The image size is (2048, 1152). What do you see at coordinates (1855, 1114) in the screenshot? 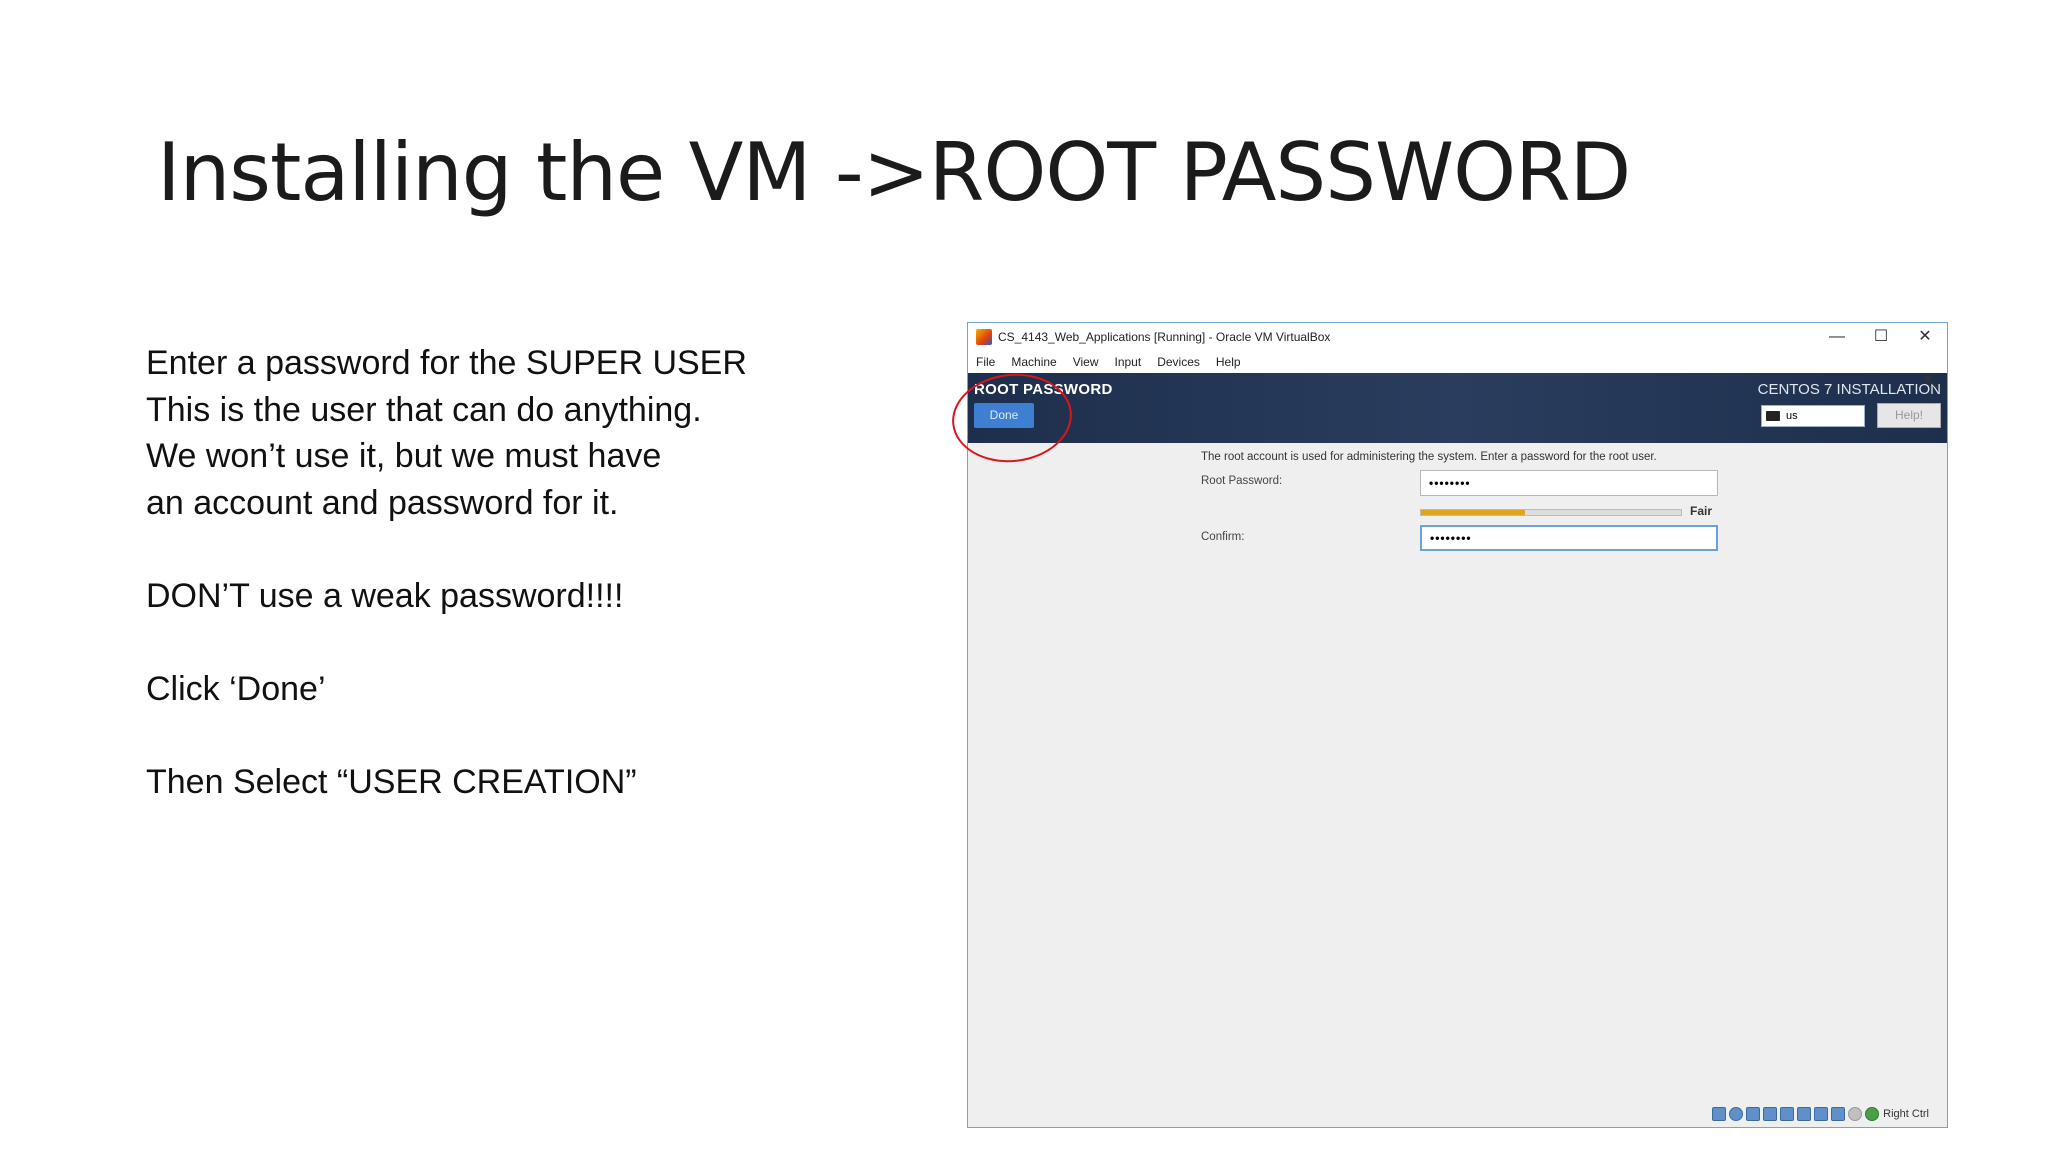
I see `cpu-icon` at bounding box center [1855, 1114].